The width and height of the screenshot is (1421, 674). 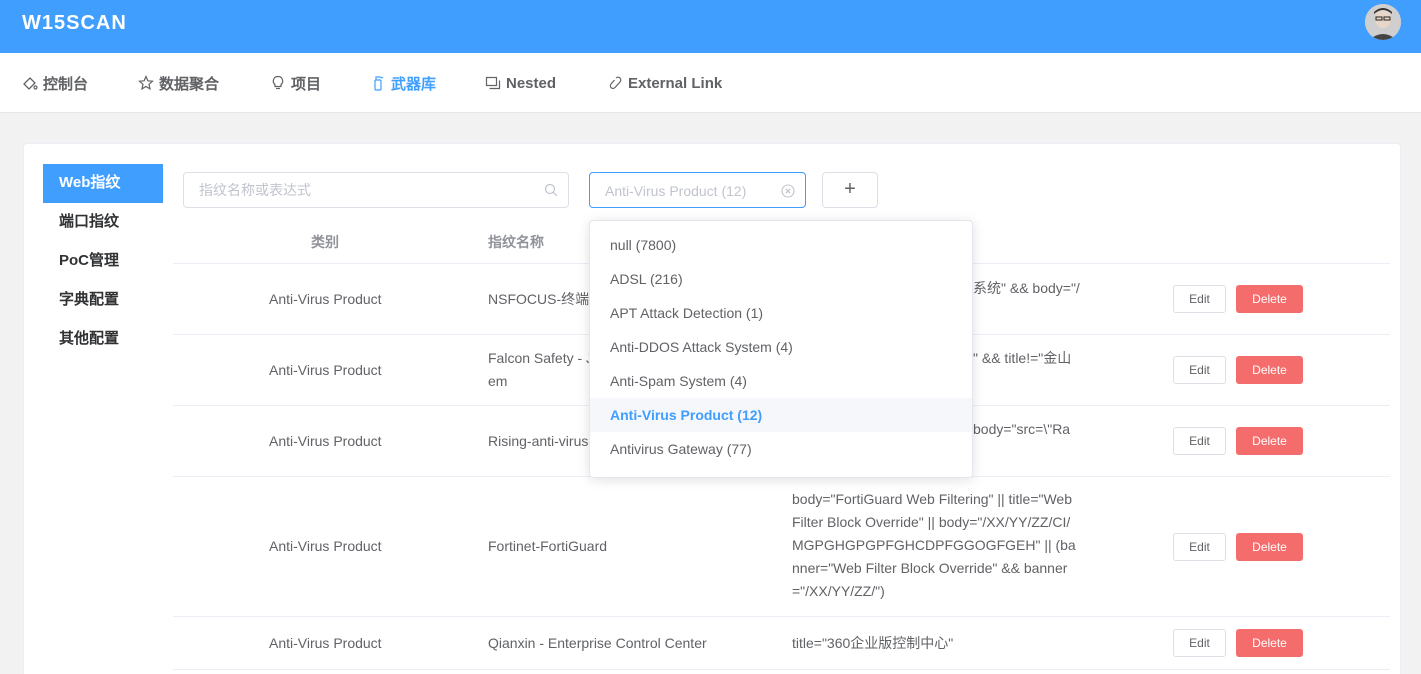 What do you see at coordinates (74, 23) in the screenshot?
I see `app-brand: W15SCAN` at bounding box center [74, 23].